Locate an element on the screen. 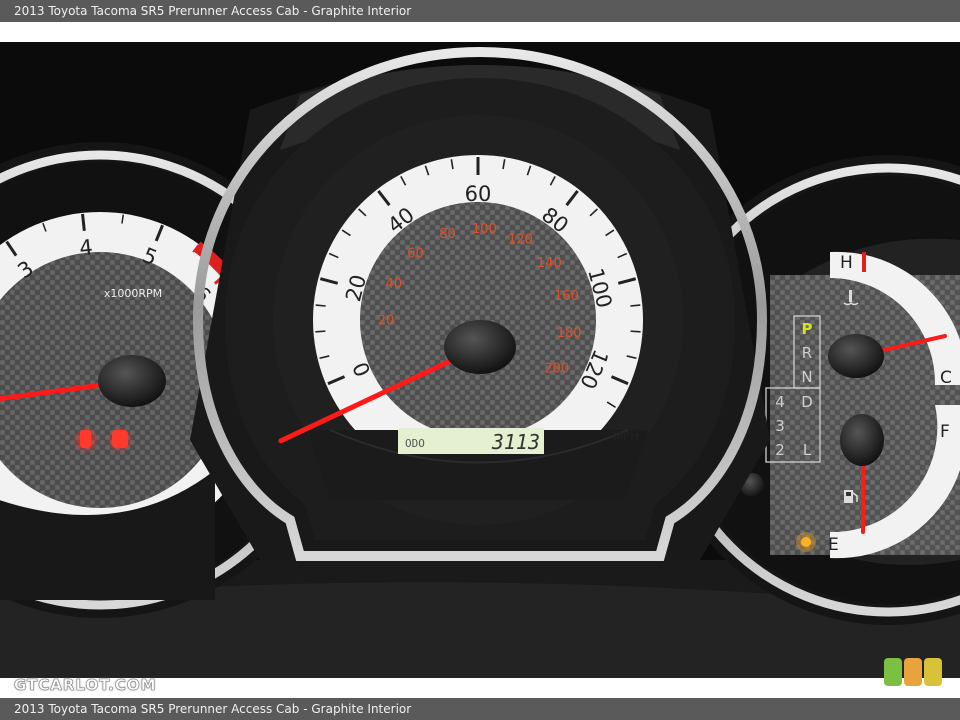  gear-p-label: P is located at coordinates (807, 329).